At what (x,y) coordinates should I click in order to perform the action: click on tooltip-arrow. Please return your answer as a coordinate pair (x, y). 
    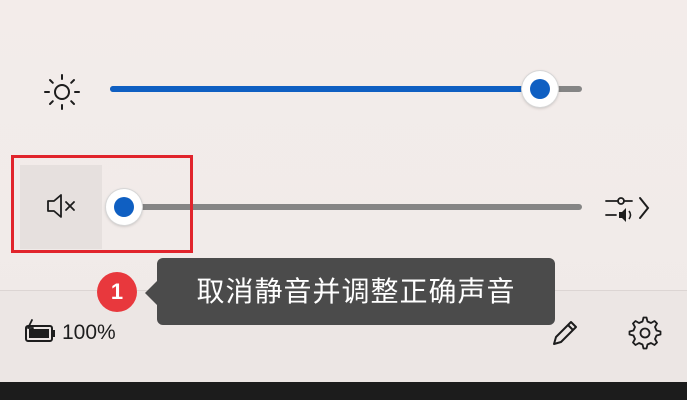
    Looking at the image, I should click on (151, 293).